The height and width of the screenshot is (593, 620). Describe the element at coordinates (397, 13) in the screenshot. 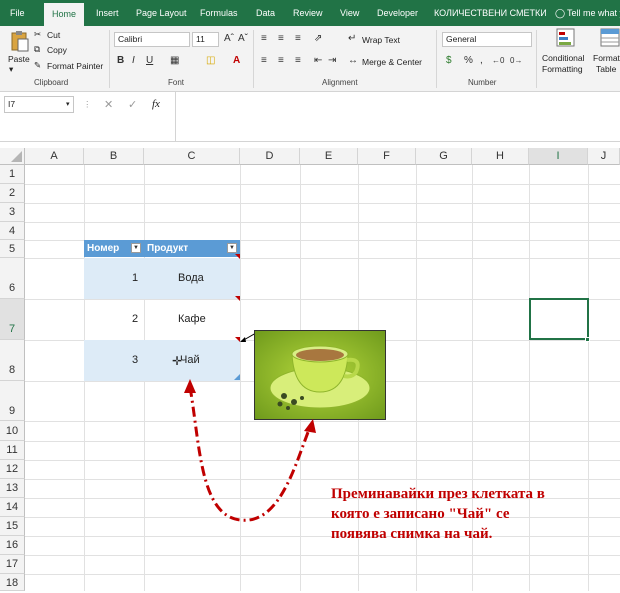

I see `tab-developer: Developer` at that location.